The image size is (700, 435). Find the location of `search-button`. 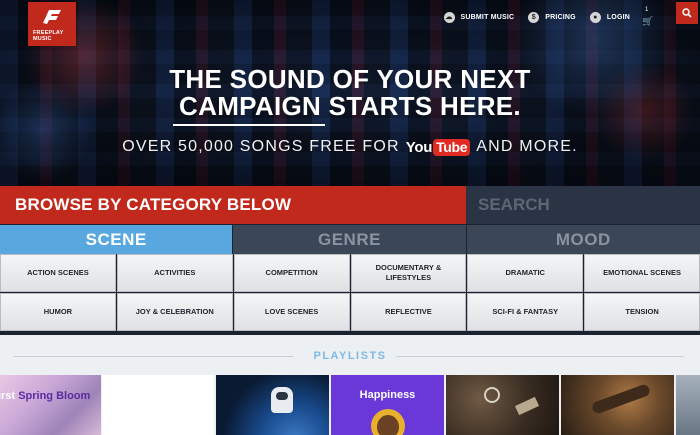

search-button is located at coordinates (687, 13).